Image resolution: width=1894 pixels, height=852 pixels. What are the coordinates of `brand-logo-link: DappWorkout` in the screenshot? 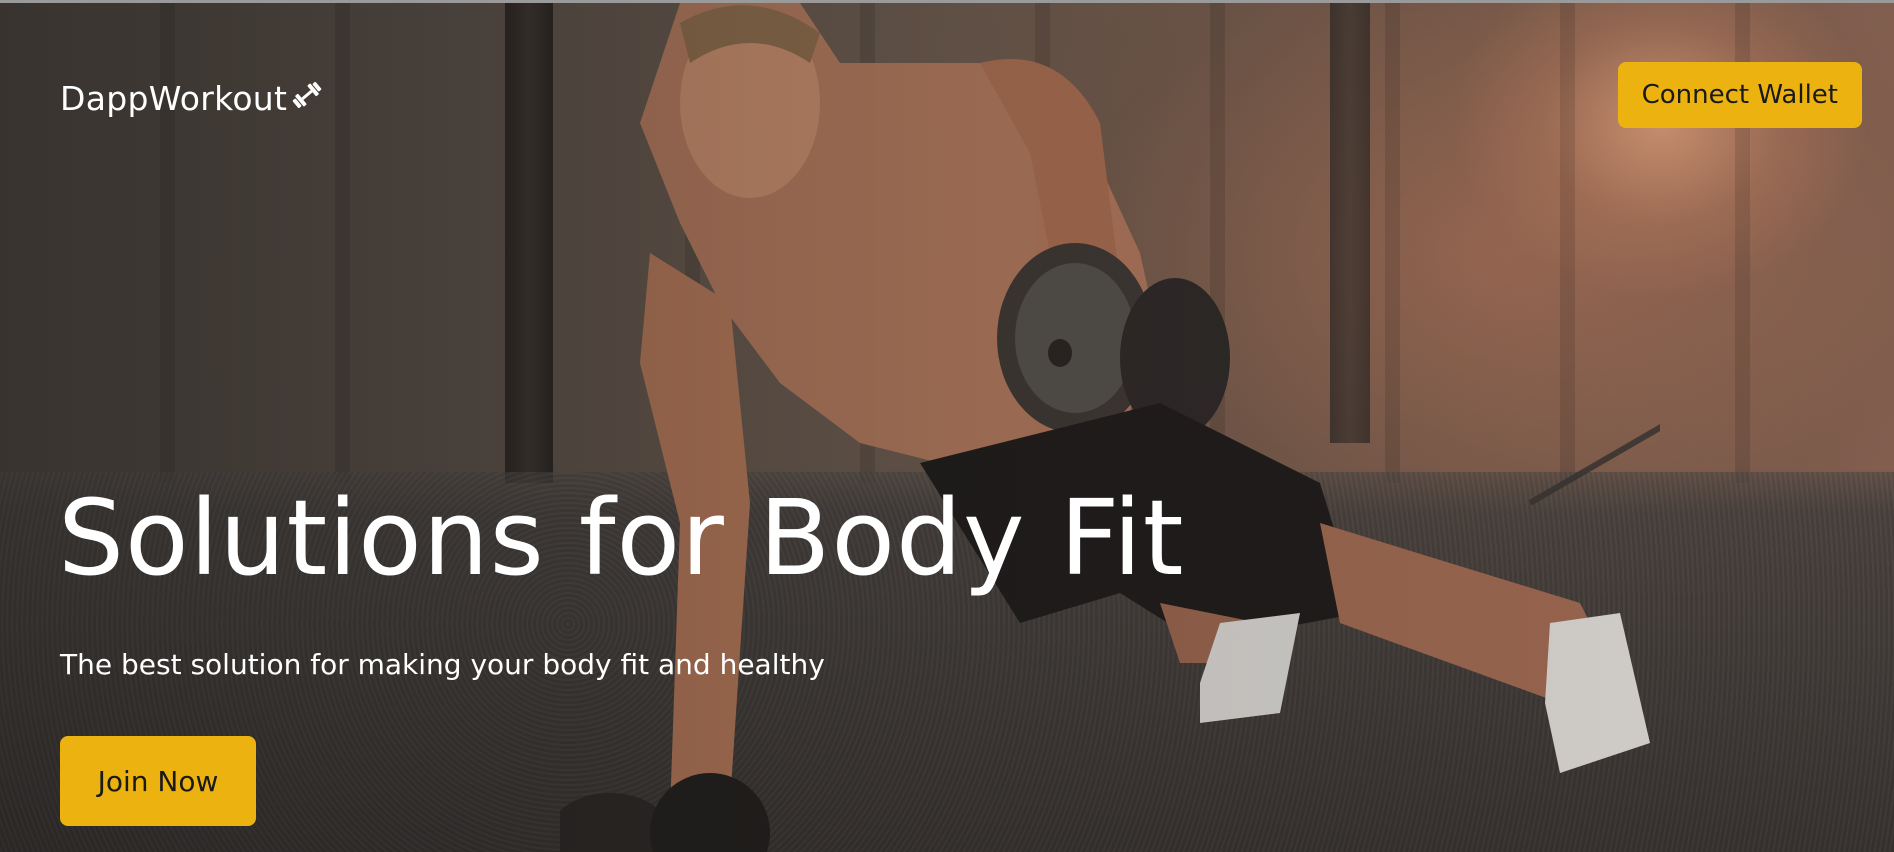 It's located at (192, 98).